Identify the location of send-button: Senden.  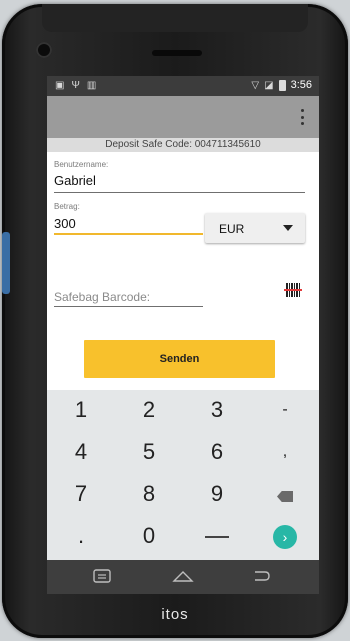
(179, 359).